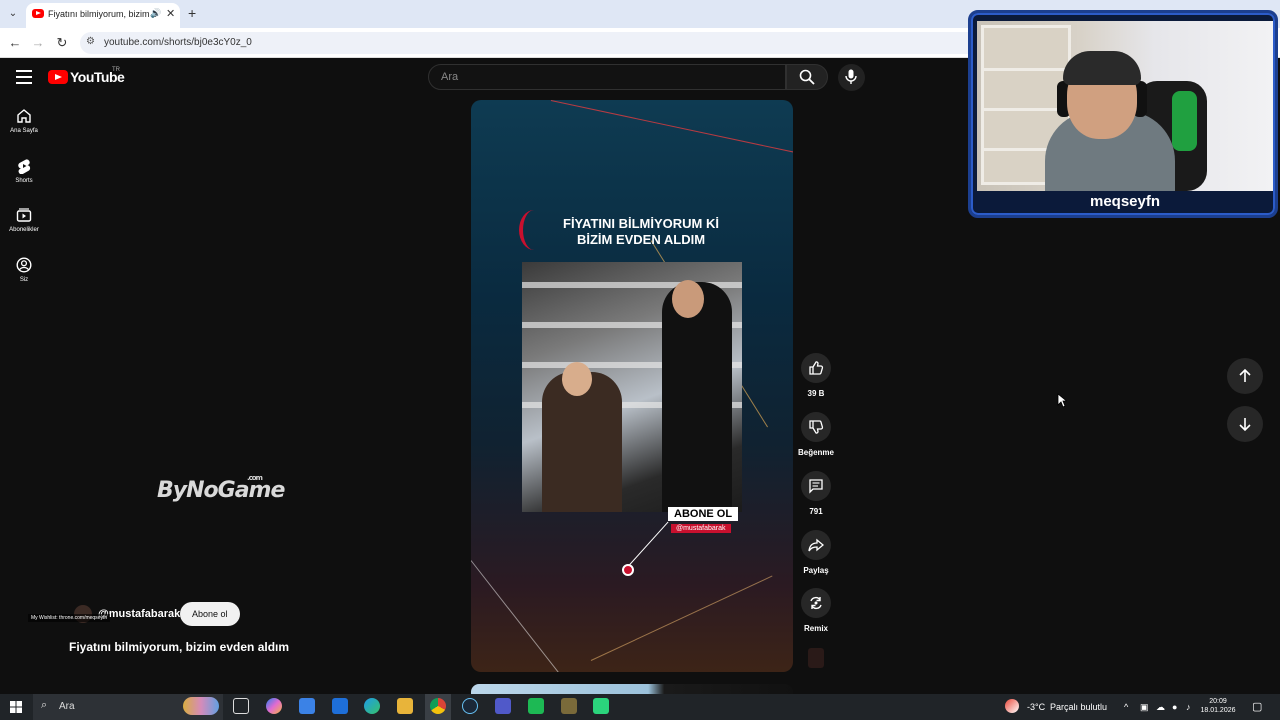  What do you see at coordinates (340, 706) in the screenshot?
I see `outlook-icon` at bounding box center [340, 706].